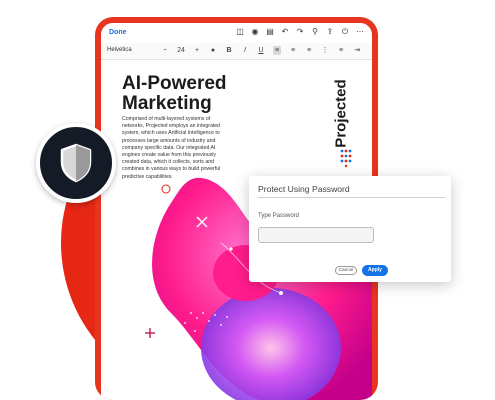 The width and height of the screenshot is (495, 400). What do you see at coordinates (304, 189) in the screenshot?
I see `dialog-title: Protect Using Password` at bounding box center [304, 189].